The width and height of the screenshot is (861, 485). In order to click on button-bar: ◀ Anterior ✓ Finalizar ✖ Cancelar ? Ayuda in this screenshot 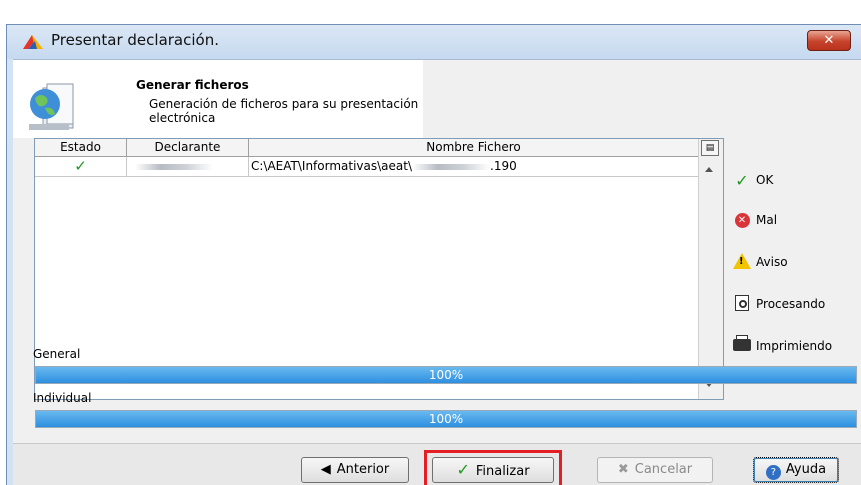, I will do `click(437, 464)`.